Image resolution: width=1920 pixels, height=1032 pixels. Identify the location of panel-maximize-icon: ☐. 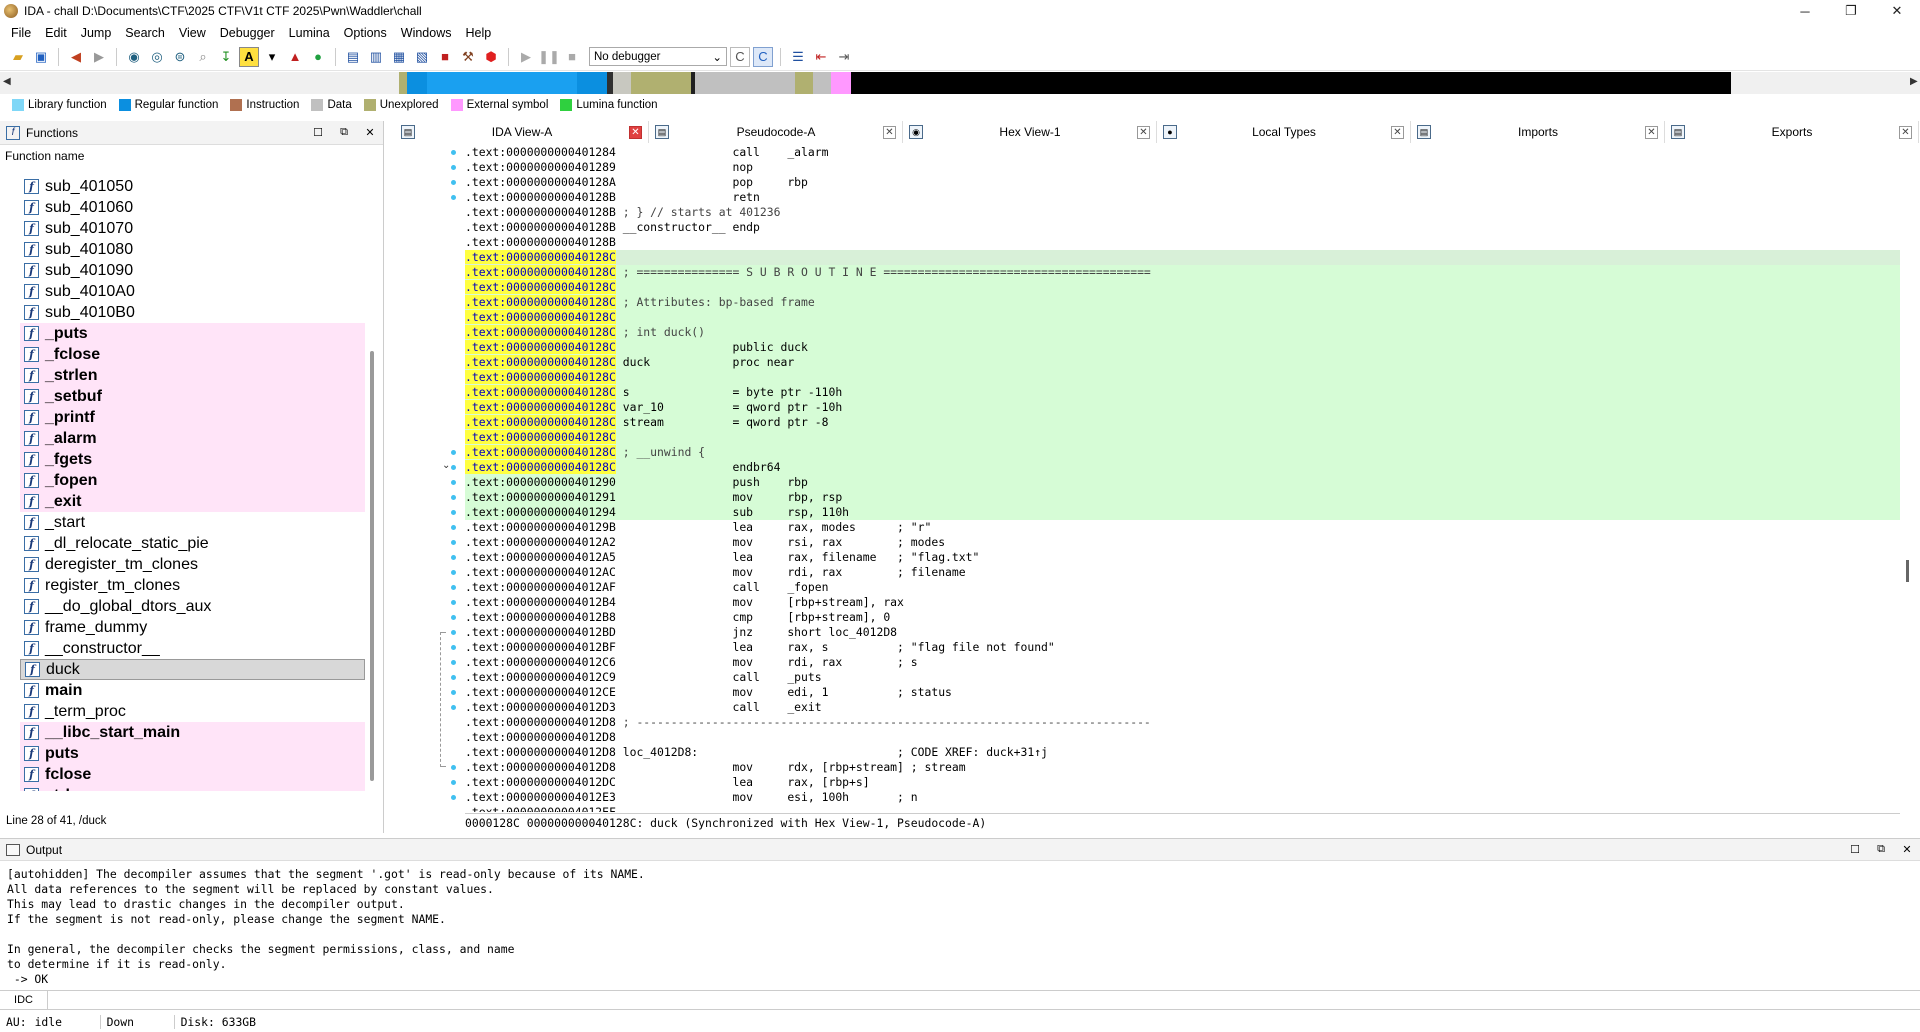
(318, 132).